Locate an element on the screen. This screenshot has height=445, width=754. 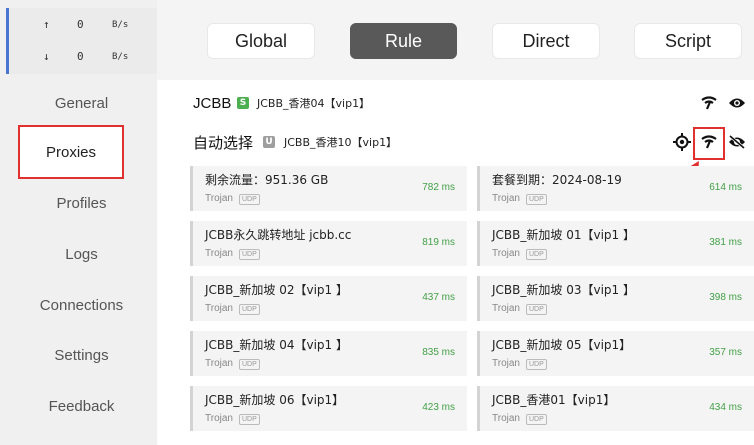
proxy-card: JCBB_新加坡 04【vip1 】 Trojan UDP 835 ms is located at coordinates (328, 353).